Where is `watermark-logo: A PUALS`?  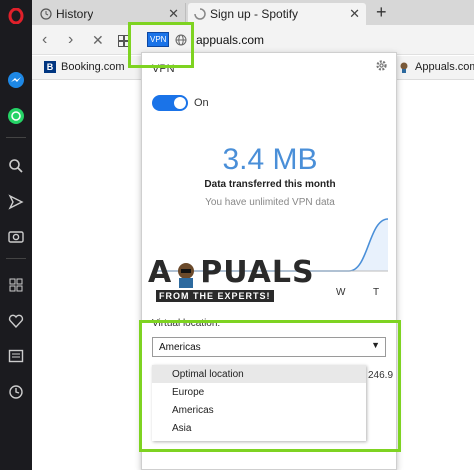 watermark-logo: A PUALS is located at coordinates (231, 272).